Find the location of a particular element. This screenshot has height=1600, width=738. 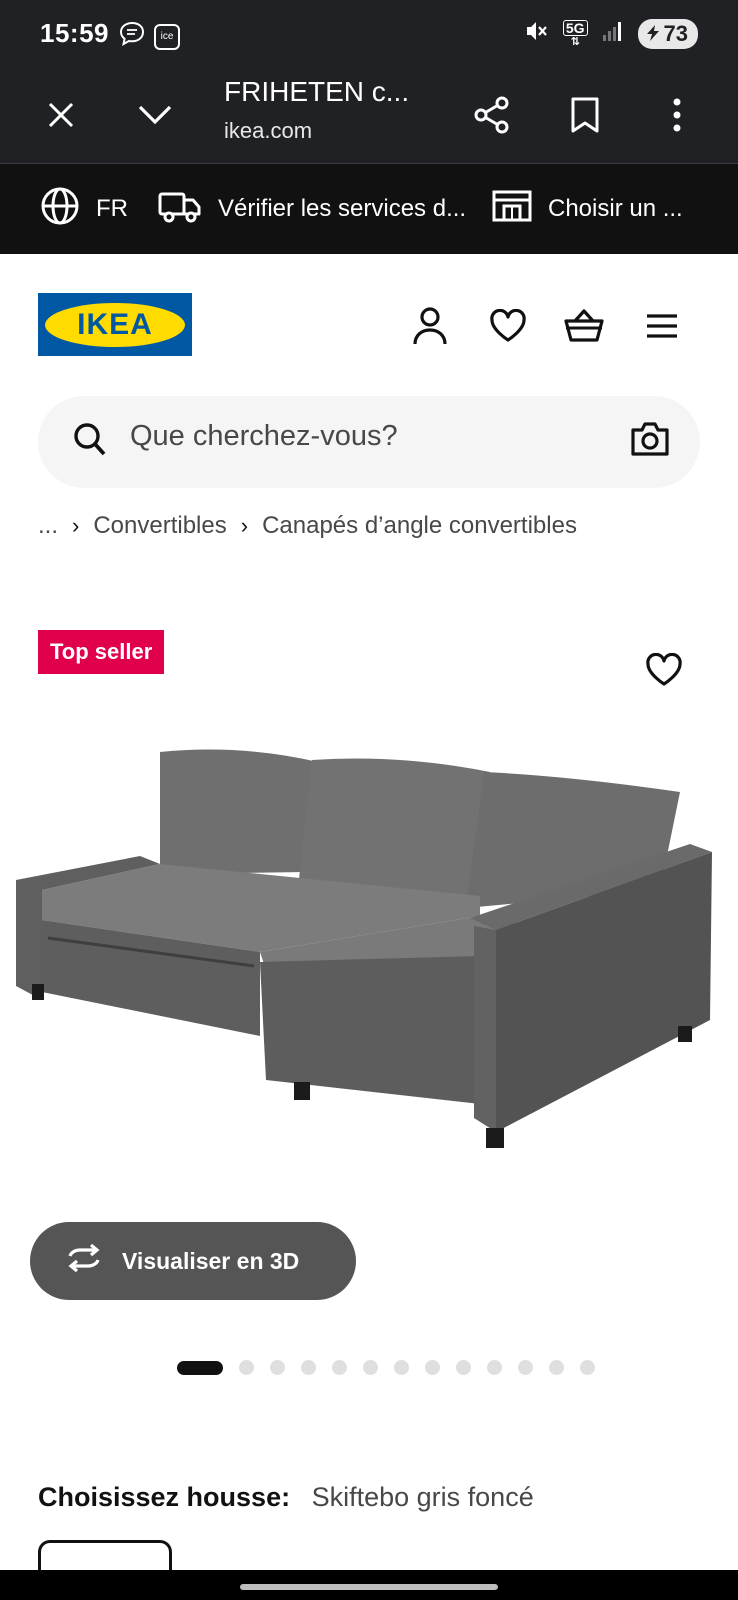

rotate-3d-icon is located at coordinates (84, 1260).